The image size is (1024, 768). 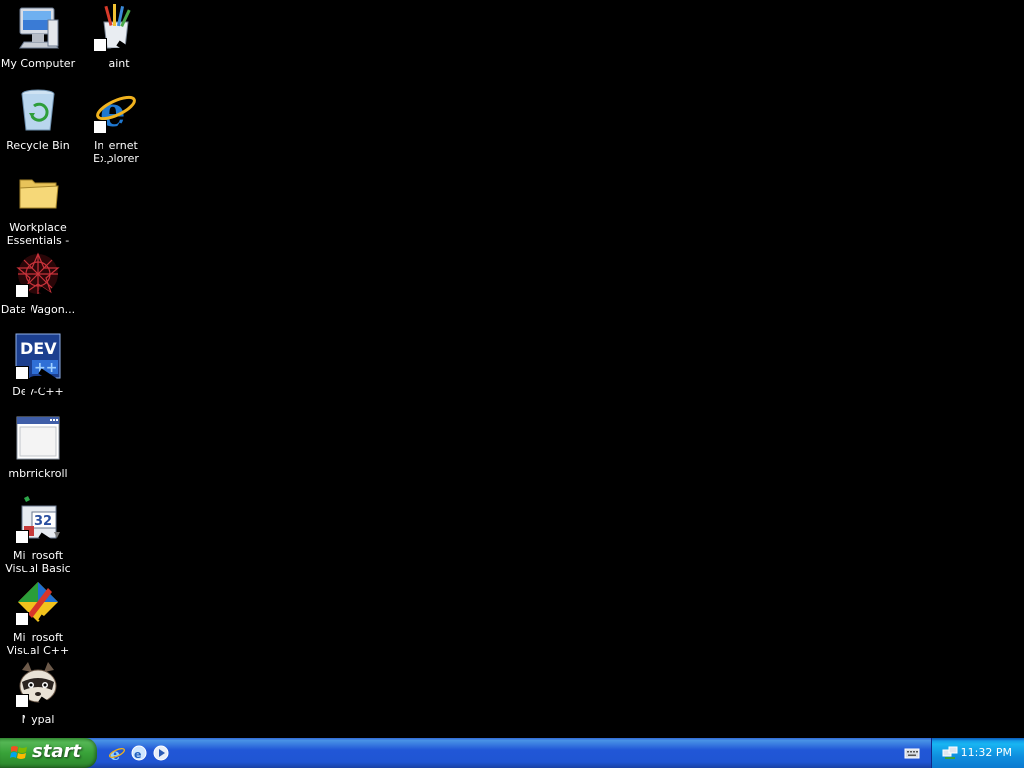 What do you see at coordinates (38, 110) in the screenshot?
I see `recycle-bin-icon` at bounding box center [38, 110].